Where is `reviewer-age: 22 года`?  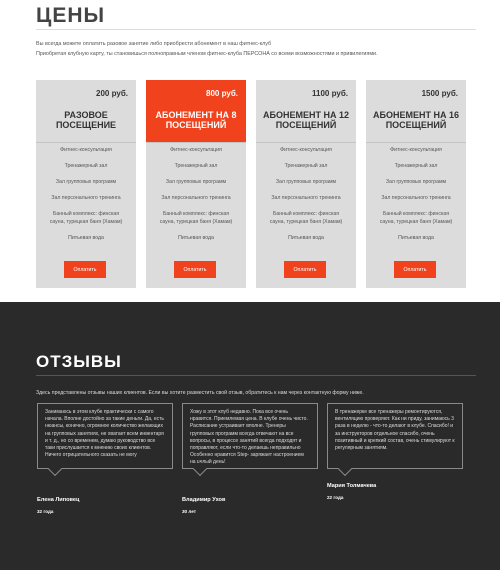 reviewer-age: 22 года is located at coordinates (335, 497).